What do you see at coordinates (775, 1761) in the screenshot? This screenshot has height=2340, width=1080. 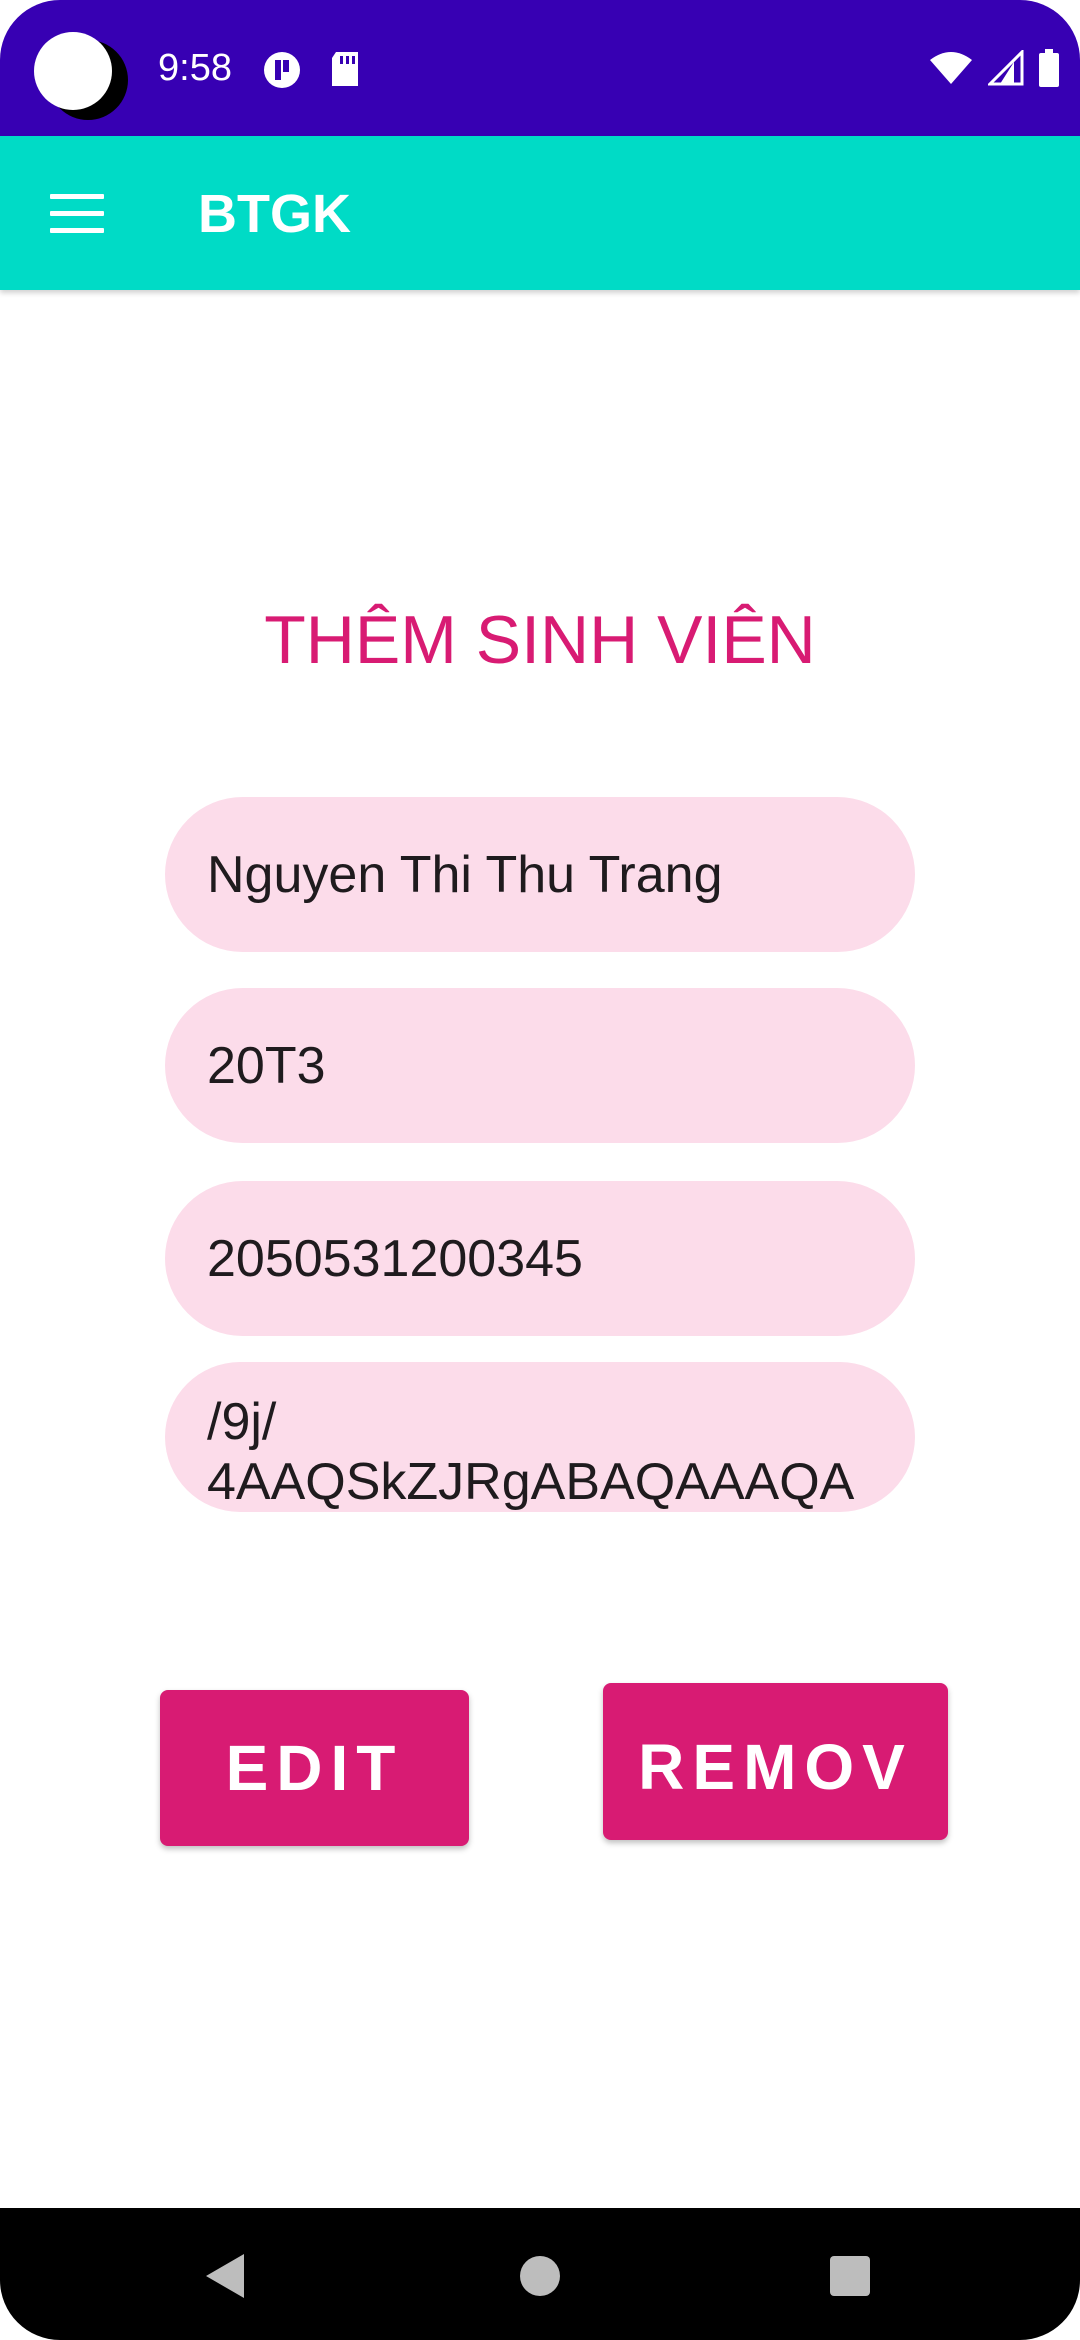 I see `remove-button: REMOVE` at bounding box center [775, 1761].